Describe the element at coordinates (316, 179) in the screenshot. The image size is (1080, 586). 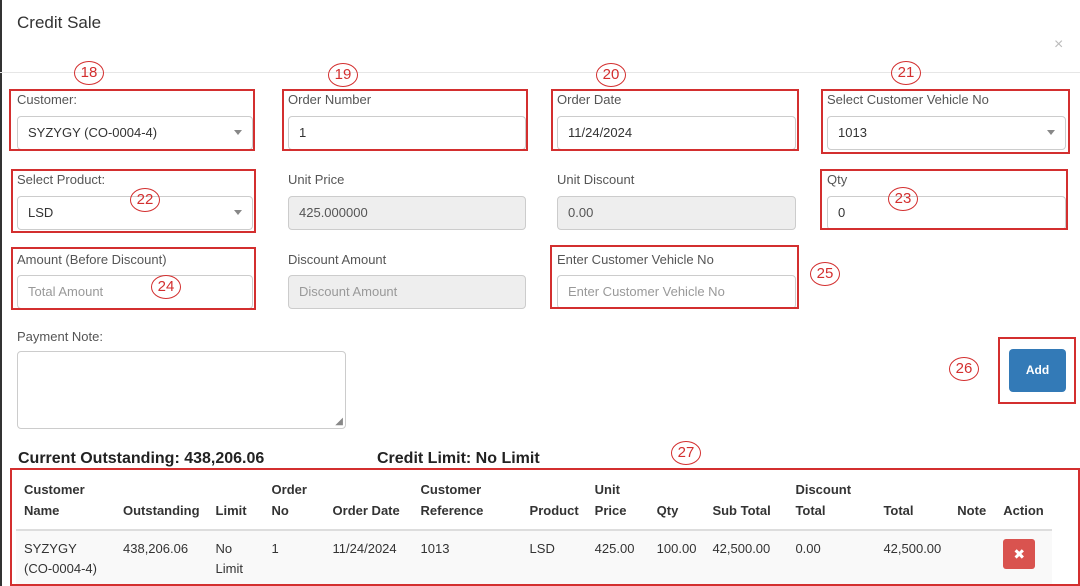
I see `unit-price-label: Unit Price` at that location.